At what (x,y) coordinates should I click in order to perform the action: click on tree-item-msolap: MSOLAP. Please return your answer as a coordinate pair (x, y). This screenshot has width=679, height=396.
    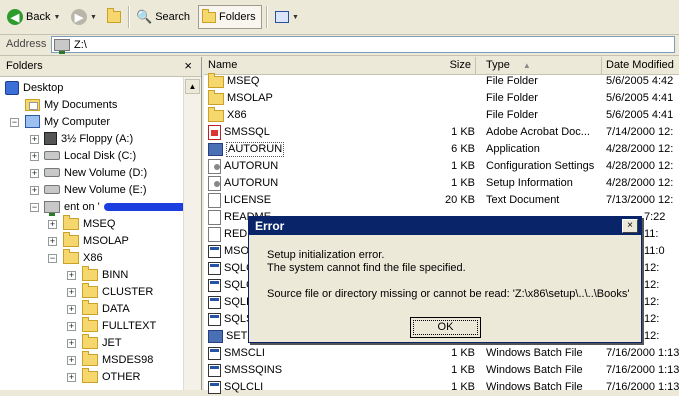
    Looking at the image, I should click on (96, 240).